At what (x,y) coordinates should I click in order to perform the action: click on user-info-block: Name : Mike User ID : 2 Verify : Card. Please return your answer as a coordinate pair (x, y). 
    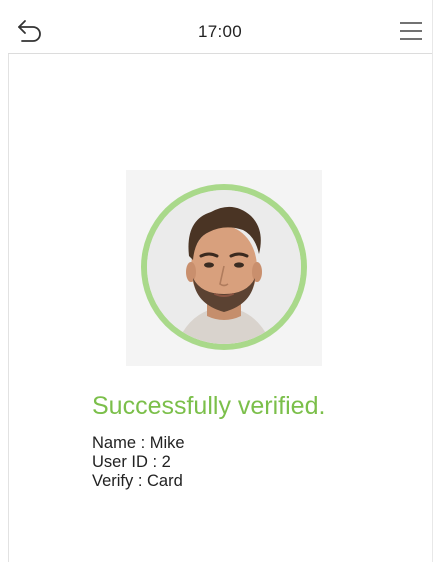
    Looking at the image, I should click on (138, 462).